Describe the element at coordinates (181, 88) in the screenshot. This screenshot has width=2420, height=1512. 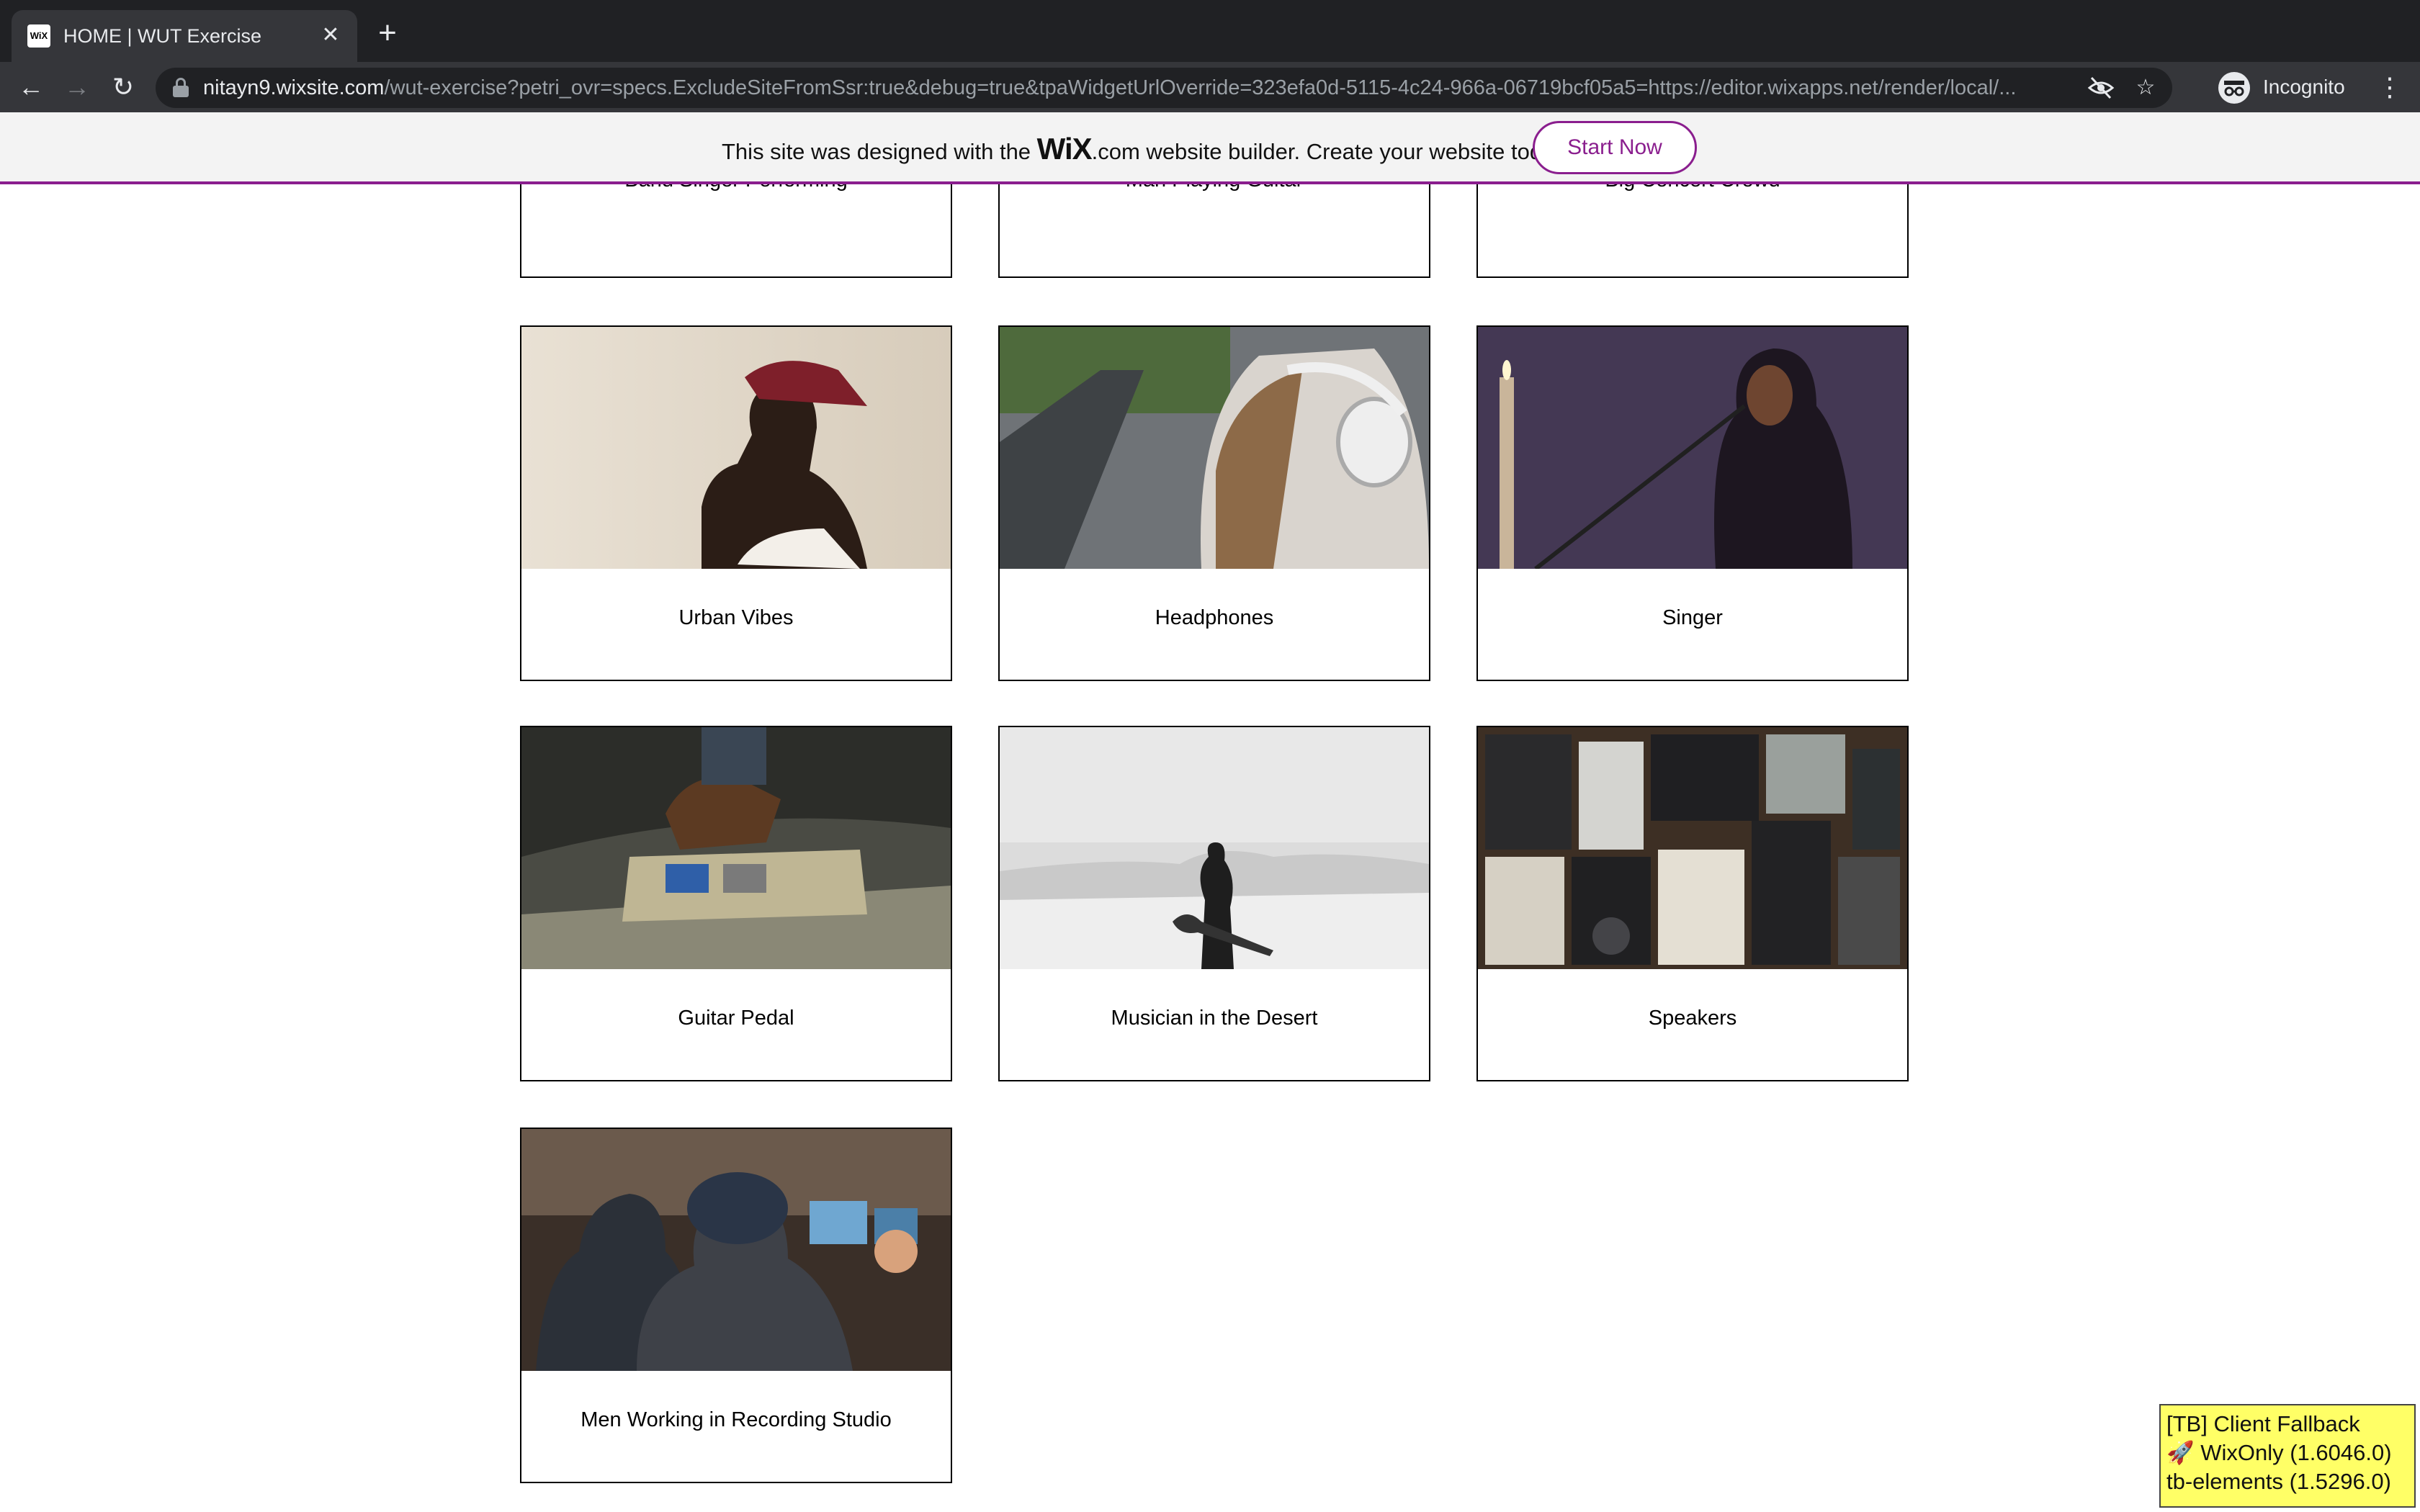
I see `lock-icon` at that location.